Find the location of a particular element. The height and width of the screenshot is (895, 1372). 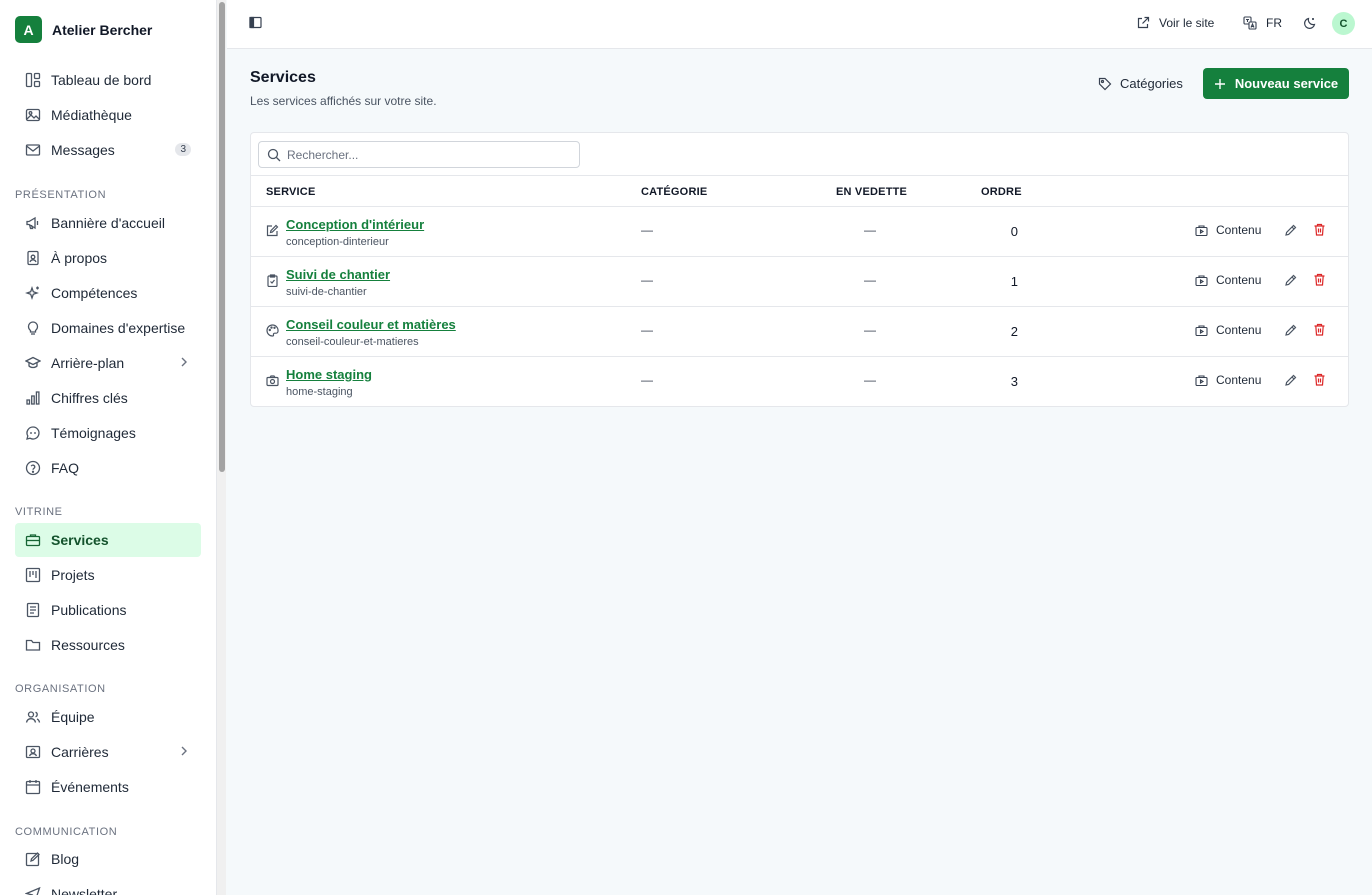

sidebar-item-services: Services is located at coordinates (108, 540).